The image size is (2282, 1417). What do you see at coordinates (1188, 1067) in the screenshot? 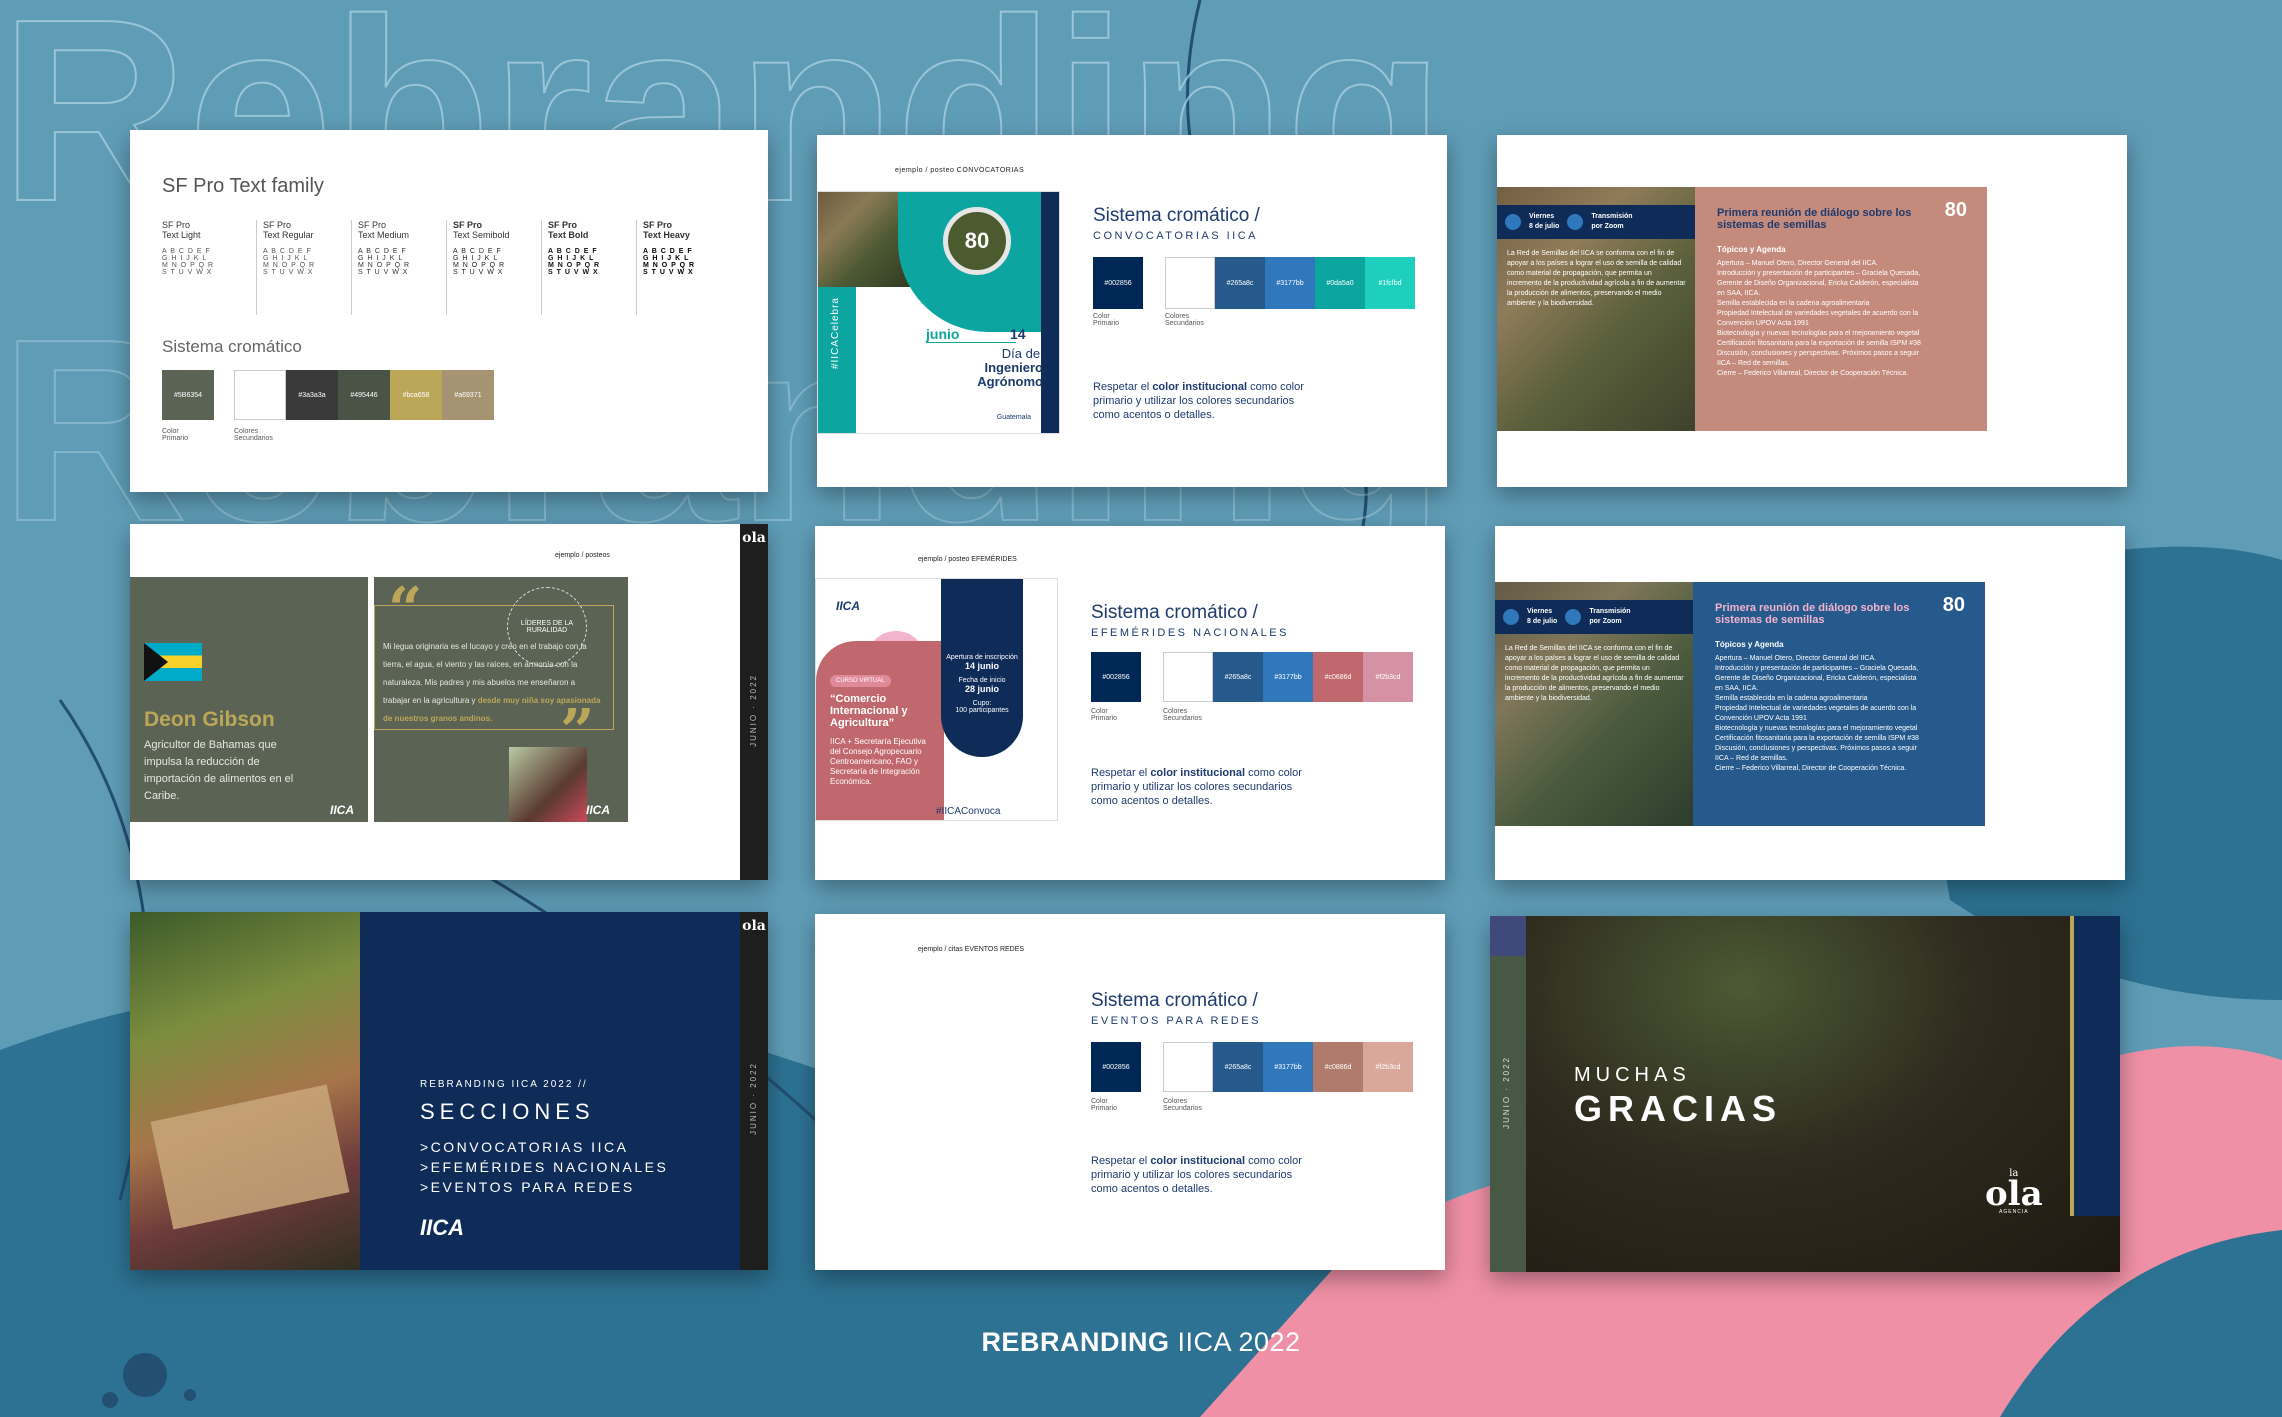
I see `swatch-white` at bounding box center [1188, 1067].